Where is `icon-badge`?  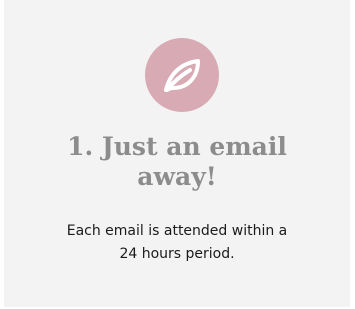
icon-badge is located at coordinates (182, 75).